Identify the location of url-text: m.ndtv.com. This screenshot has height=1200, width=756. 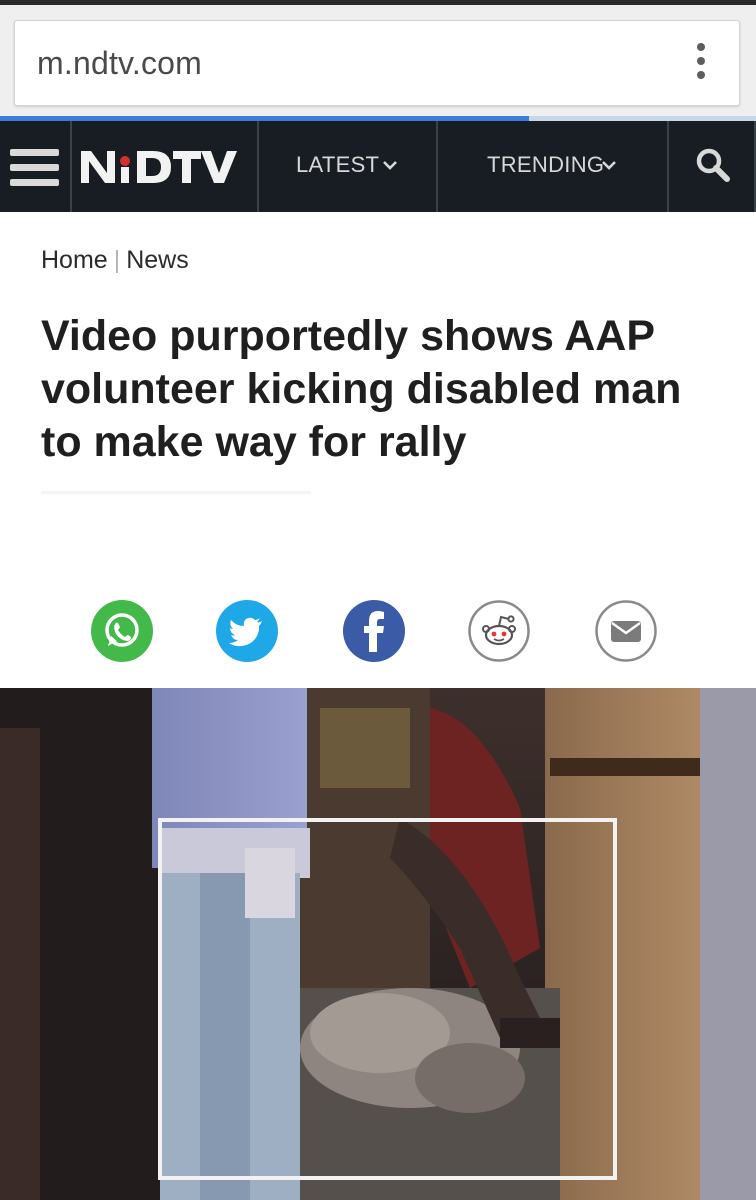
(119, 63).